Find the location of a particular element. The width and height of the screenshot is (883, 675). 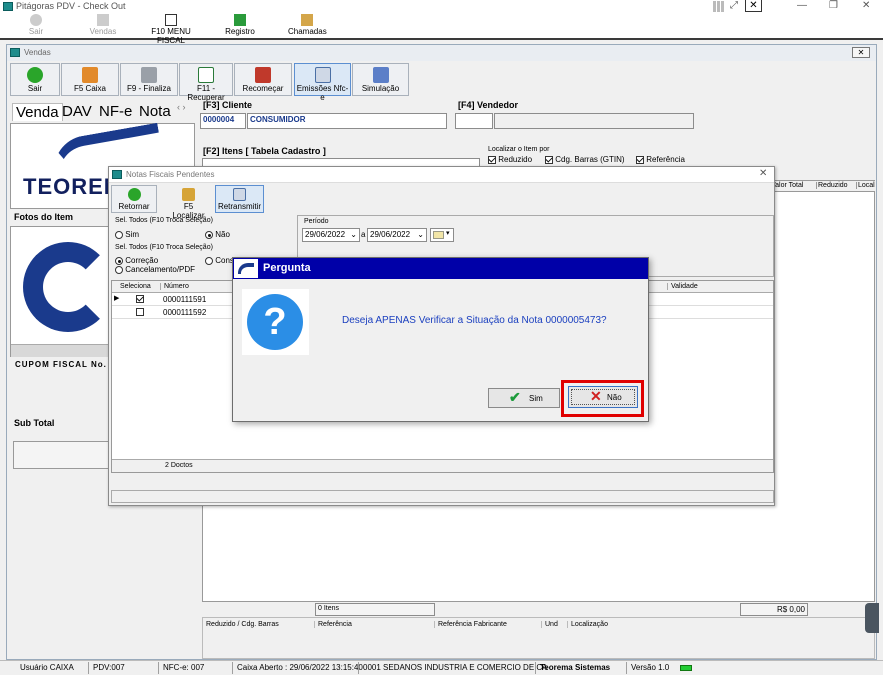

radio-sim: Sim is located at coordinates (127, 234).